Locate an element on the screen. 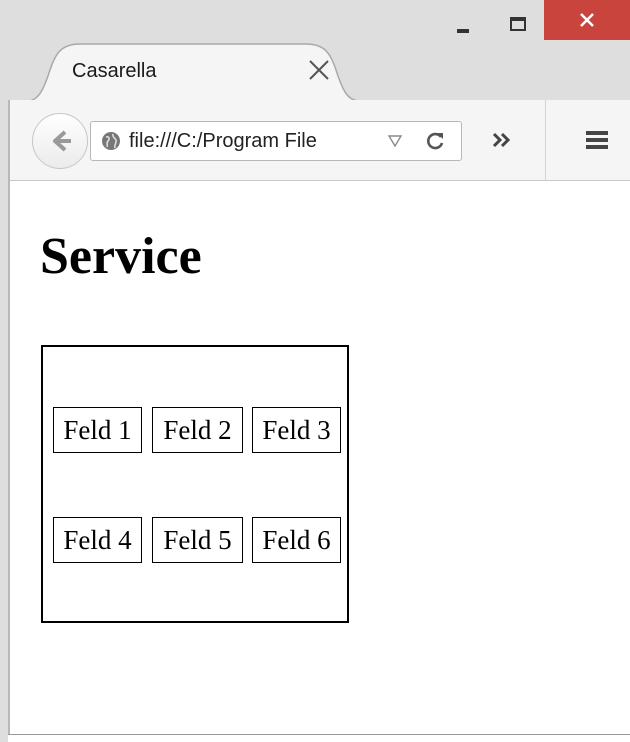  tab-title: Casarella is located at coordinates (114, 71).